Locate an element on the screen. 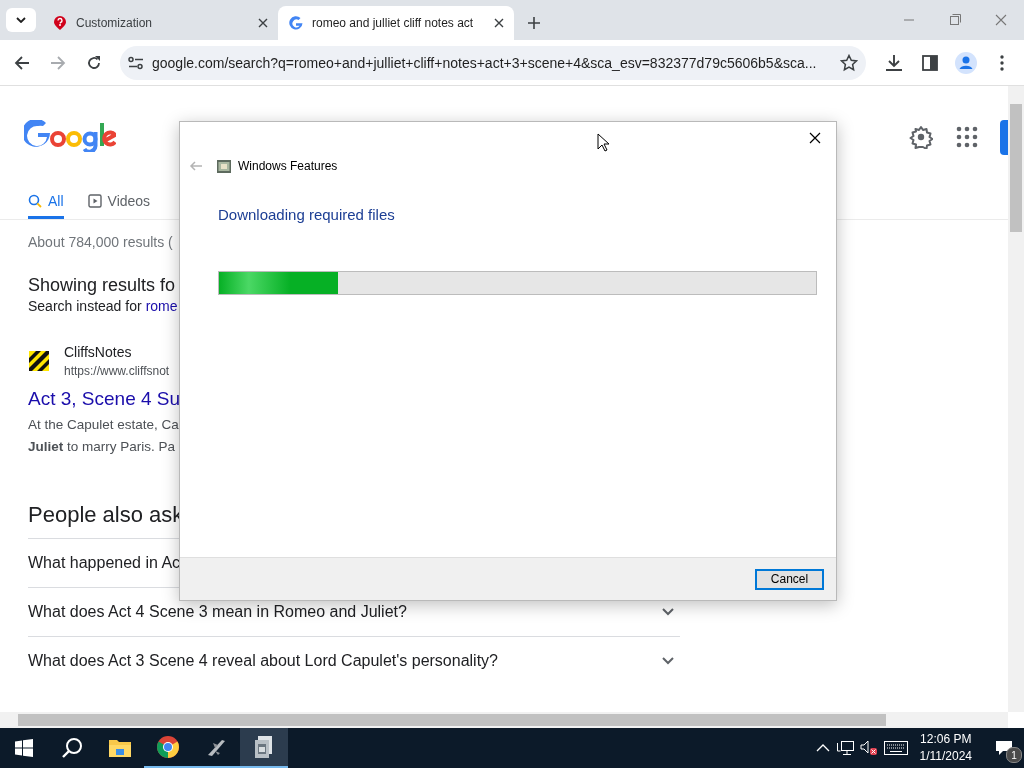  search-instead-text: Search instead for is located at coordinates (85, 306).